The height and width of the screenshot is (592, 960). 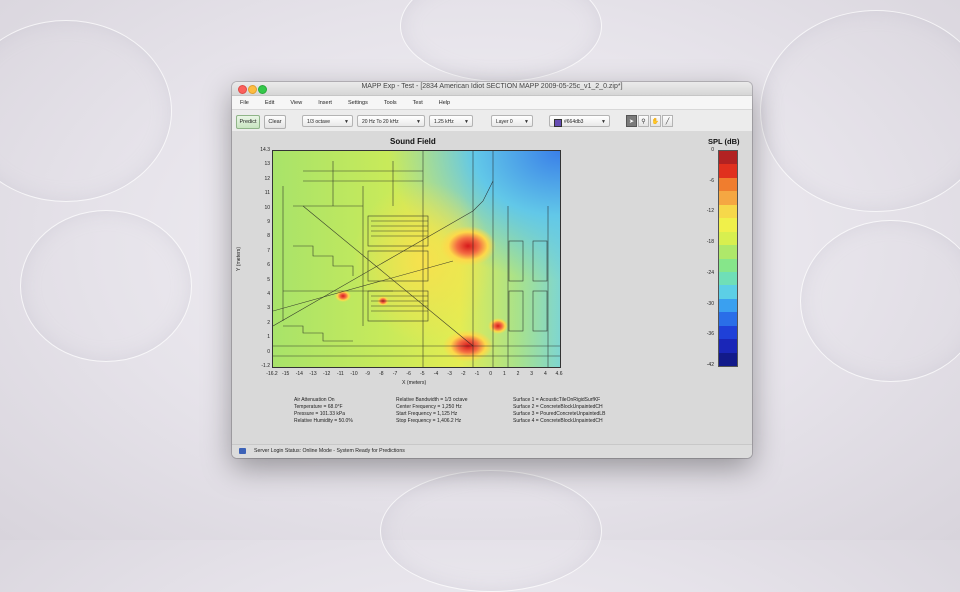 I want to click on y-tick-label: 11, so click(x=267, y=193).